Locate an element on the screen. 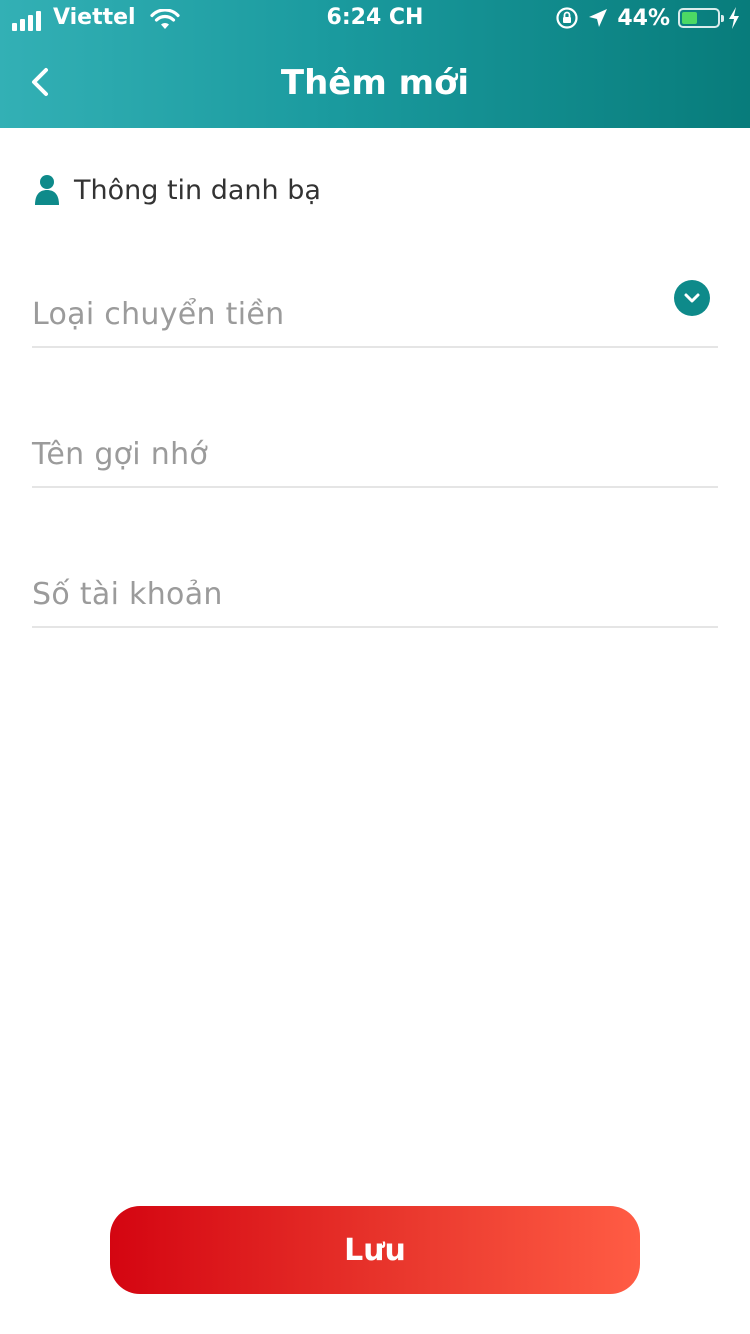  person-icon is located at coordinates (47, 190).